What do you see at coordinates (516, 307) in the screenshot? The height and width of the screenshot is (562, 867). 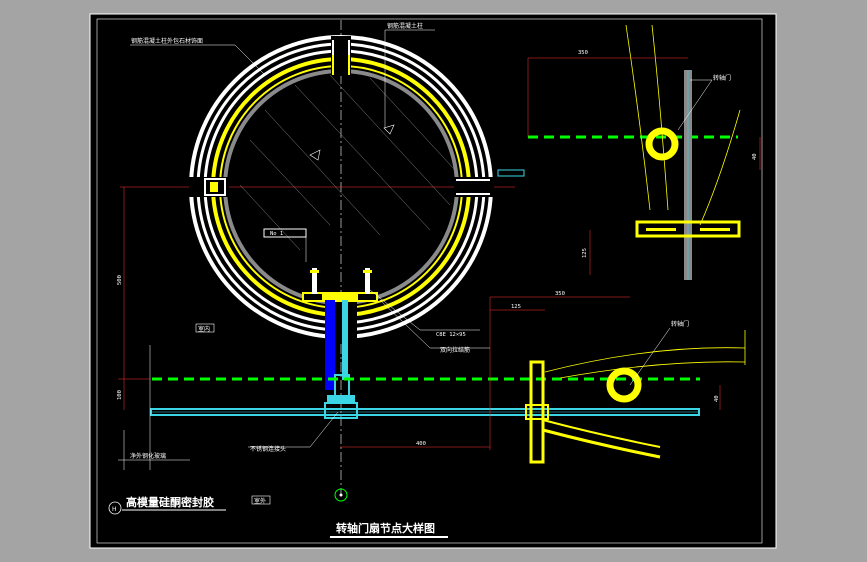 I see `dim-mid-125: 125` at bounding box center [516, 307].